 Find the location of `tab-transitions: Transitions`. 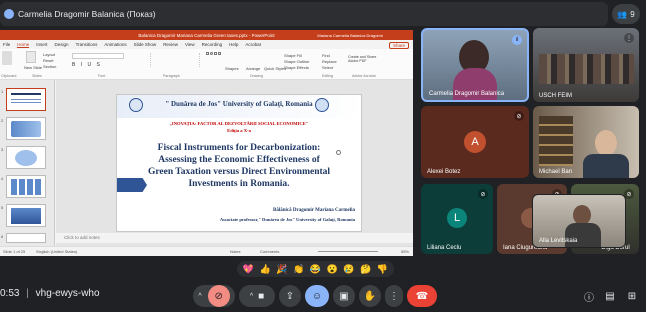

tab-transitions: Transitions is located at coordinates (87, 44).